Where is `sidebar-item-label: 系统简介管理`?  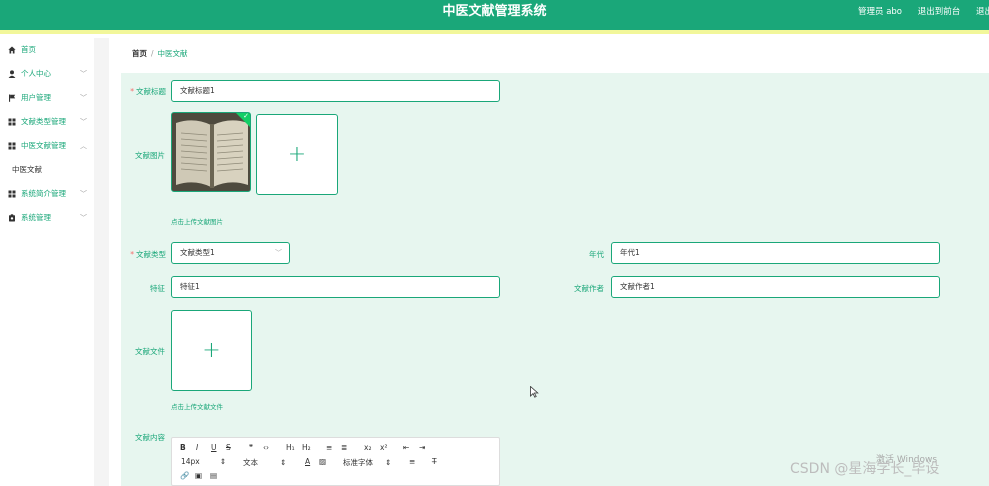
sidebar-item-label: 系统简介管理 is located at coordinates (43, 193).